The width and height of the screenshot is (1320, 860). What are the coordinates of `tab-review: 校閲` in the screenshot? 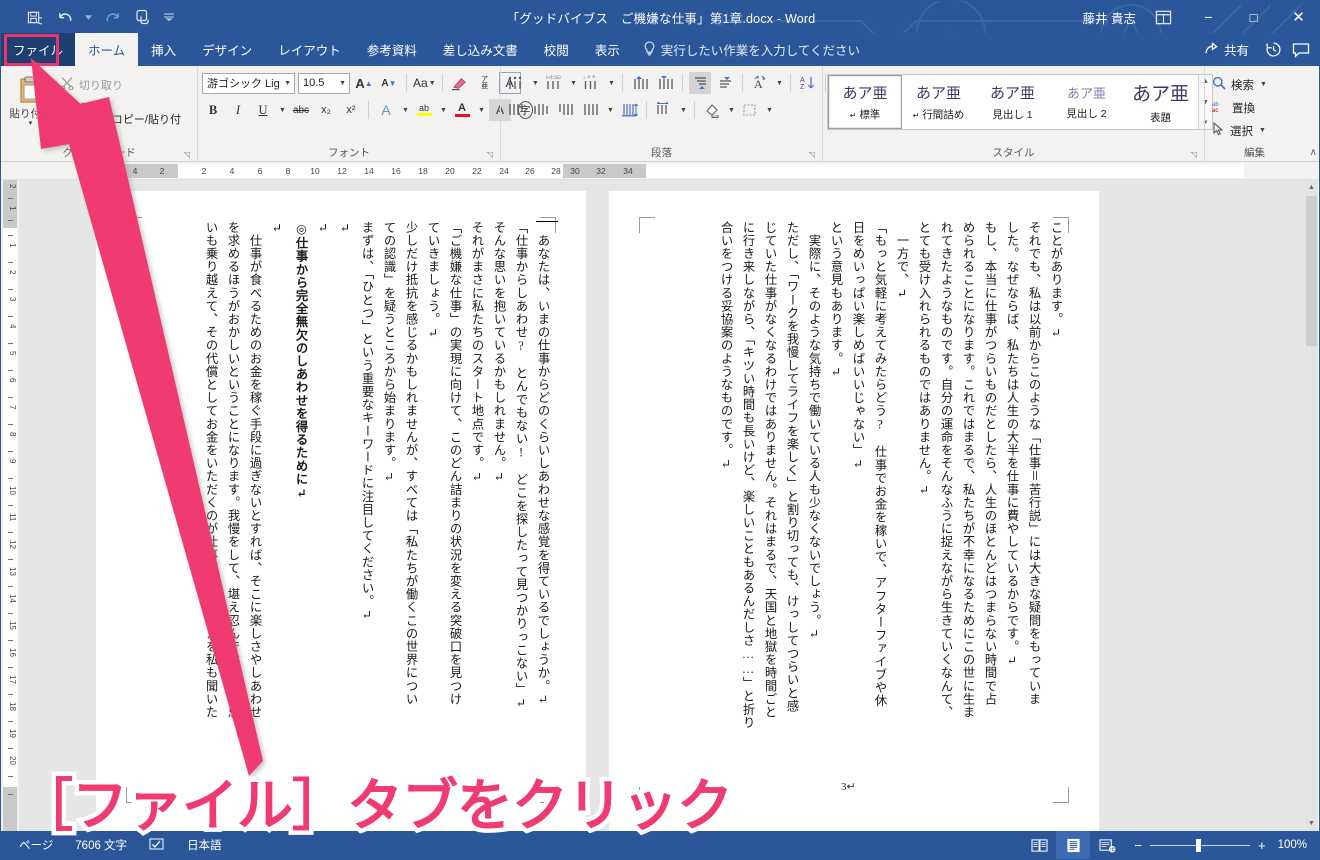 It's located at (556, 49).